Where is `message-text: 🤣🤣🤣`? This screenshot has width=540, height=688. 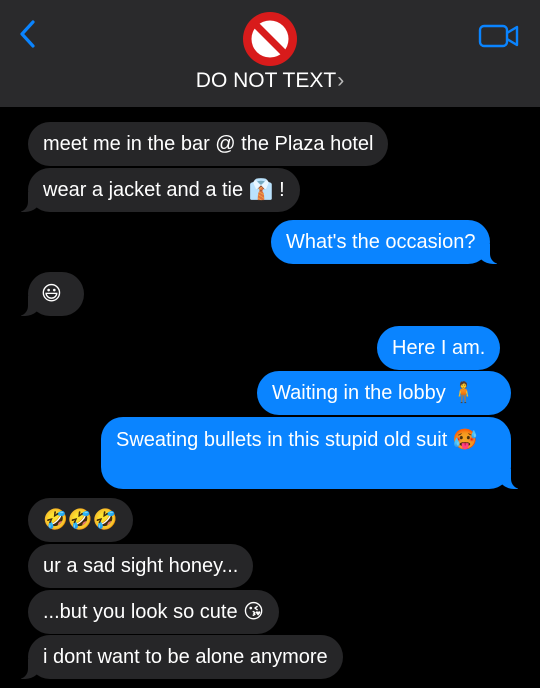
message-text: 🤣🤣🤣 is located at coordinates (80, 520).